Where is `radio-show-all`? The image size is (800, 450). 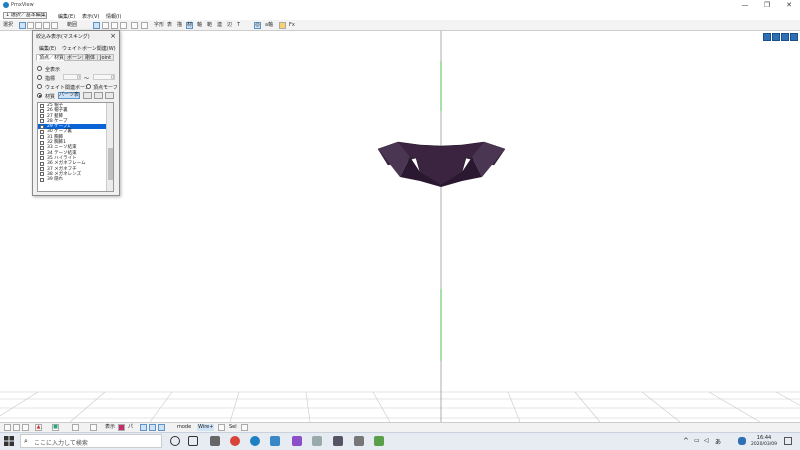
radio-show-all is located at coordinates (39, 68).